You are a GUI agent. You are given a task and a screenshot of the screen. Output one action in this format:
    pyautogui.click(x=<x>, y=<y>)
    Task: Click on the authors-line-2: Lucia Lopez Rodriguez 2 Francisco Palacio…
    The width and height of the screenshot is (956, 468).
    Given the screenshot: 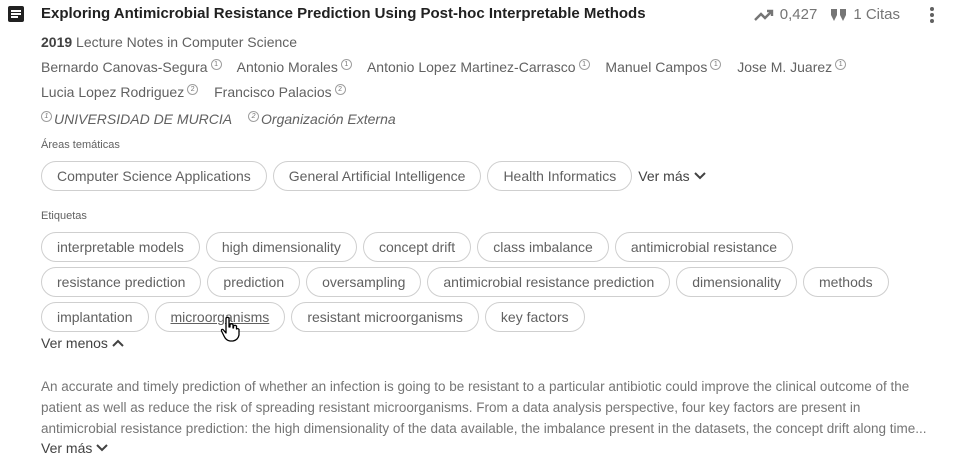 What is the action you would take?
    pyautogui.click(x=199, y=92)
    